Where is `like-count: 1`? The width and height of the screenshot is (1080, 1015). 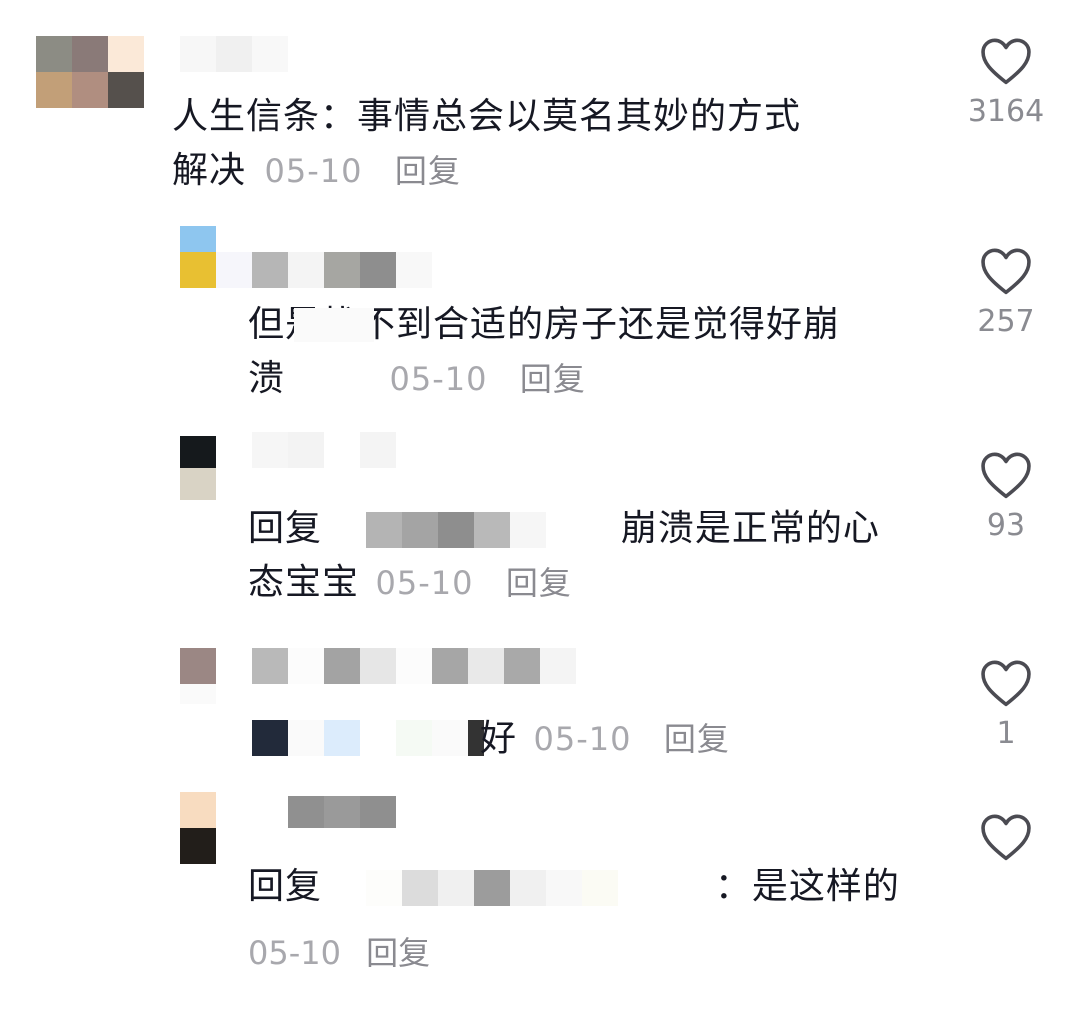 like-count: 1 is located at coordinates (1006, 733).